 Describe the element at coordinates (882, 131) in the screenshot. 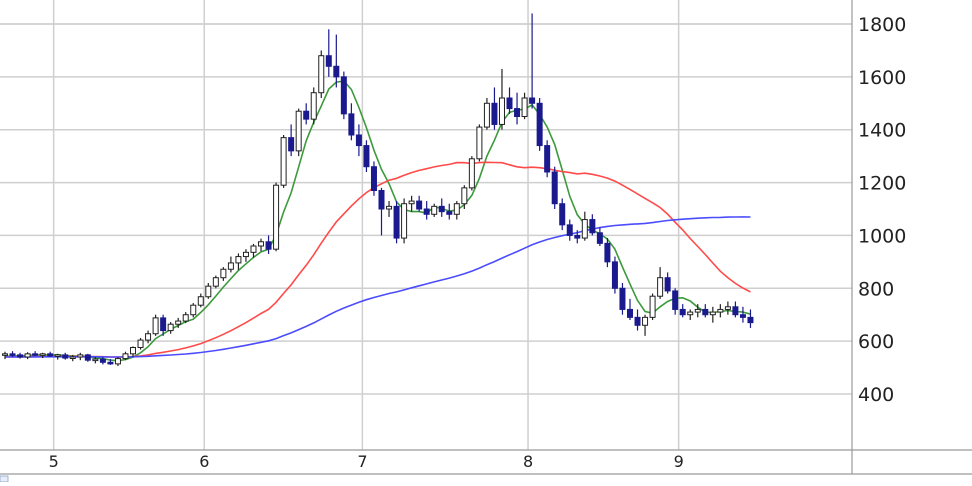

I see `y-tick-label: 1400` at that location.